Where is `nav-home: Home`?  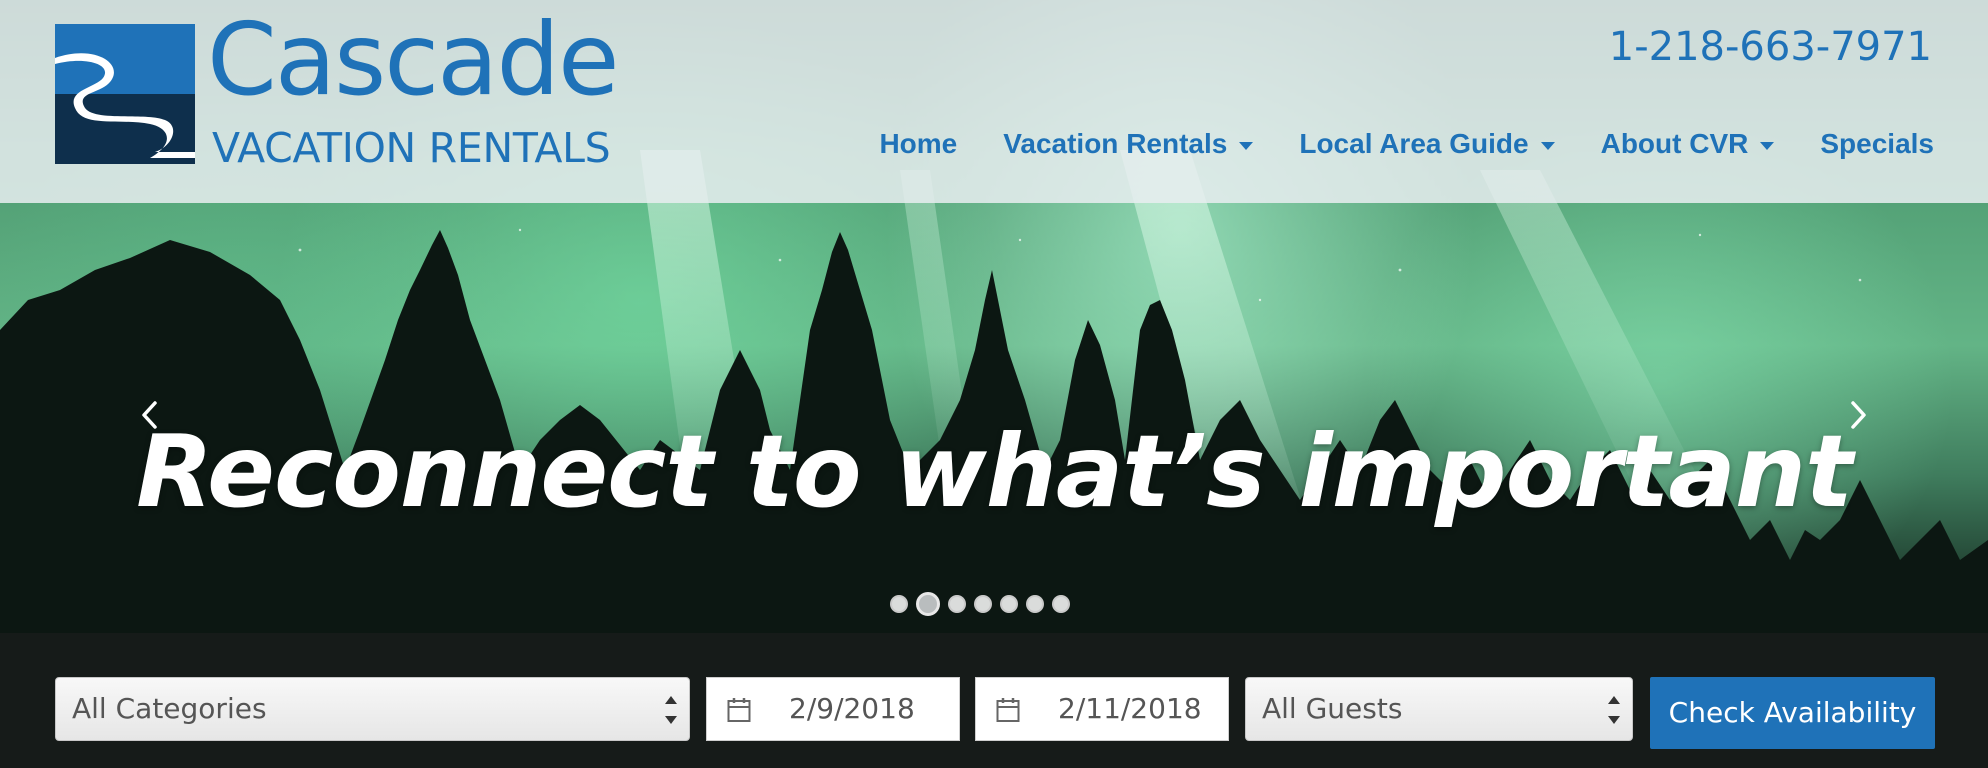 nav-home: Home is located at coordinates (918, 144).